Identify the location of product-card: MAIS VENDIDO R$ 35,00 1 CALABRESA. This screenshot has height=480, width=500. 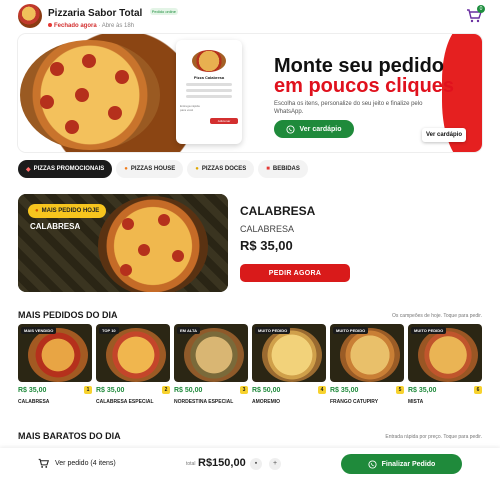
(55, 364).